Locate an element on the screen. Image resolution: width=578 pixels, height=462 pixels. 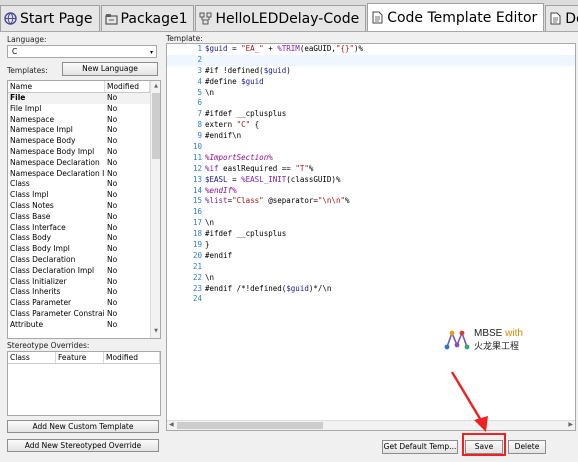
stereotype-overrides-list: Class Feature Modified is located at coordinates (84, 383).